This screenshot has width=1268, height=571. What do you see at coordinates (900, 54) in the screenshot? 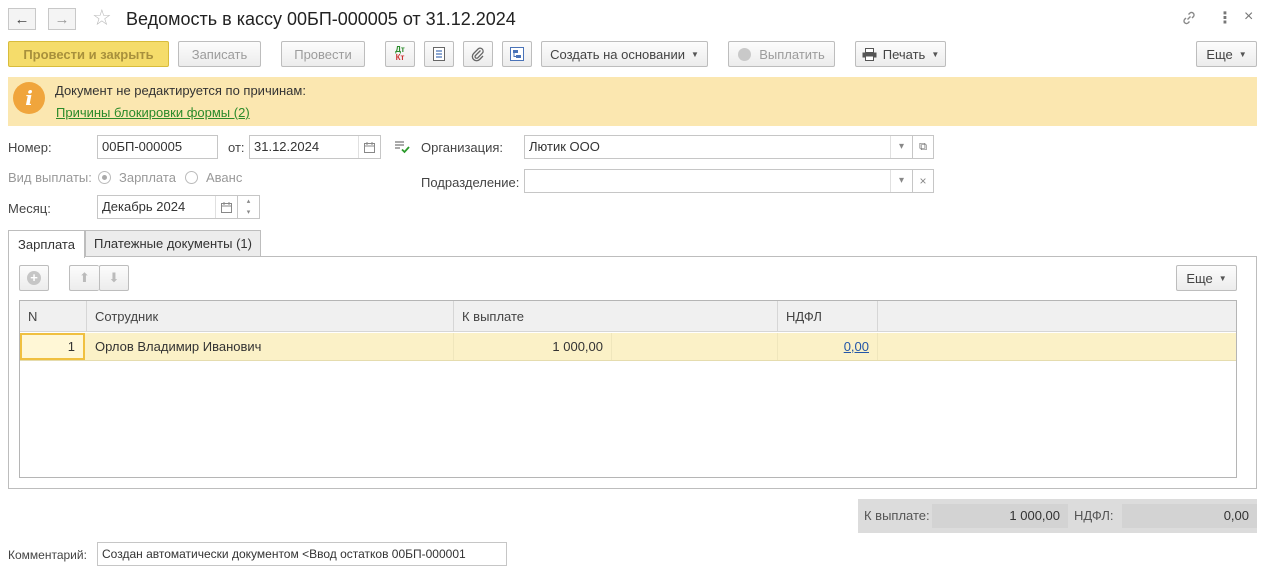
I see `print-button: Печать ▼` at bounding box center [900, 54].